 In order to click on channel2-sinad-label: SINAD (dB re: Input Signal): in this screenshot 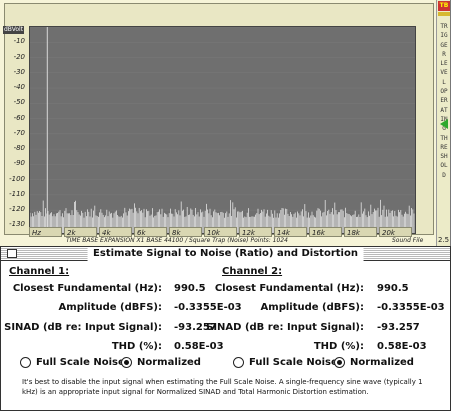, I will do `click(285, 327)`.